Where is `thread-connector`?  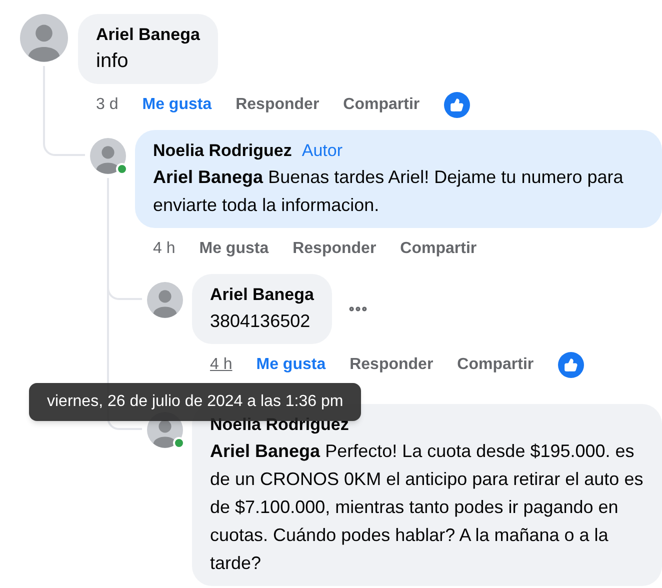
thread-connector is located at coordinates (64, 139).